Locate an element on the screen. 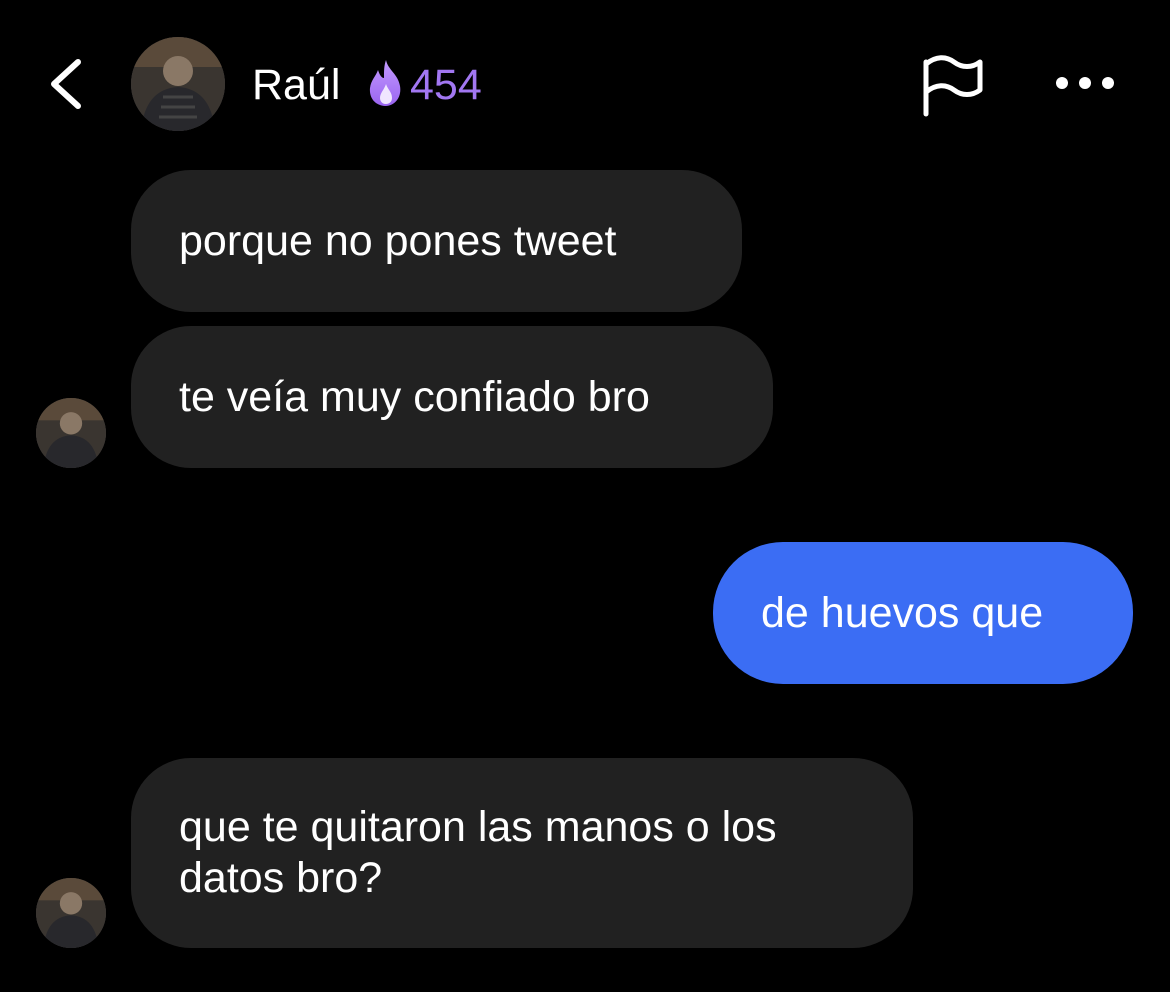 Image resolution: width=1170 pixels, height=992 pixels. report-flag-button is located at coordinates (953, 86).